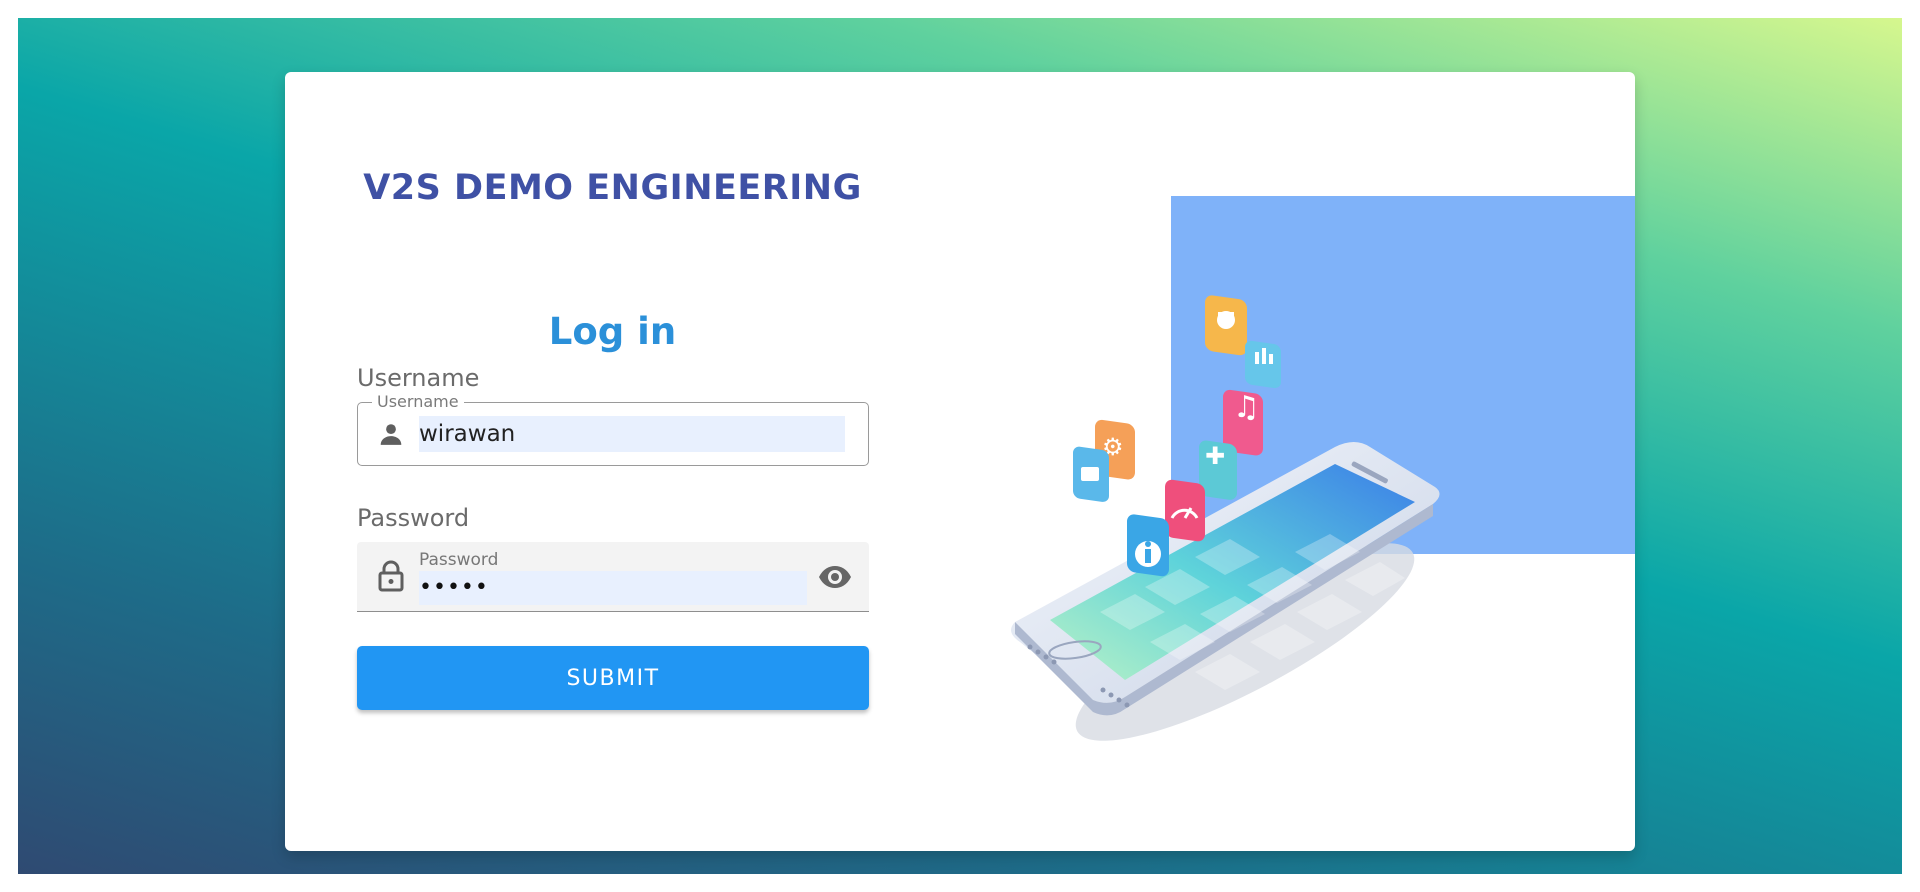  What do you see at coordinates (612, 331) in the screenshot?
I see `login-heading: Log in` at bounding box center [612, 331].